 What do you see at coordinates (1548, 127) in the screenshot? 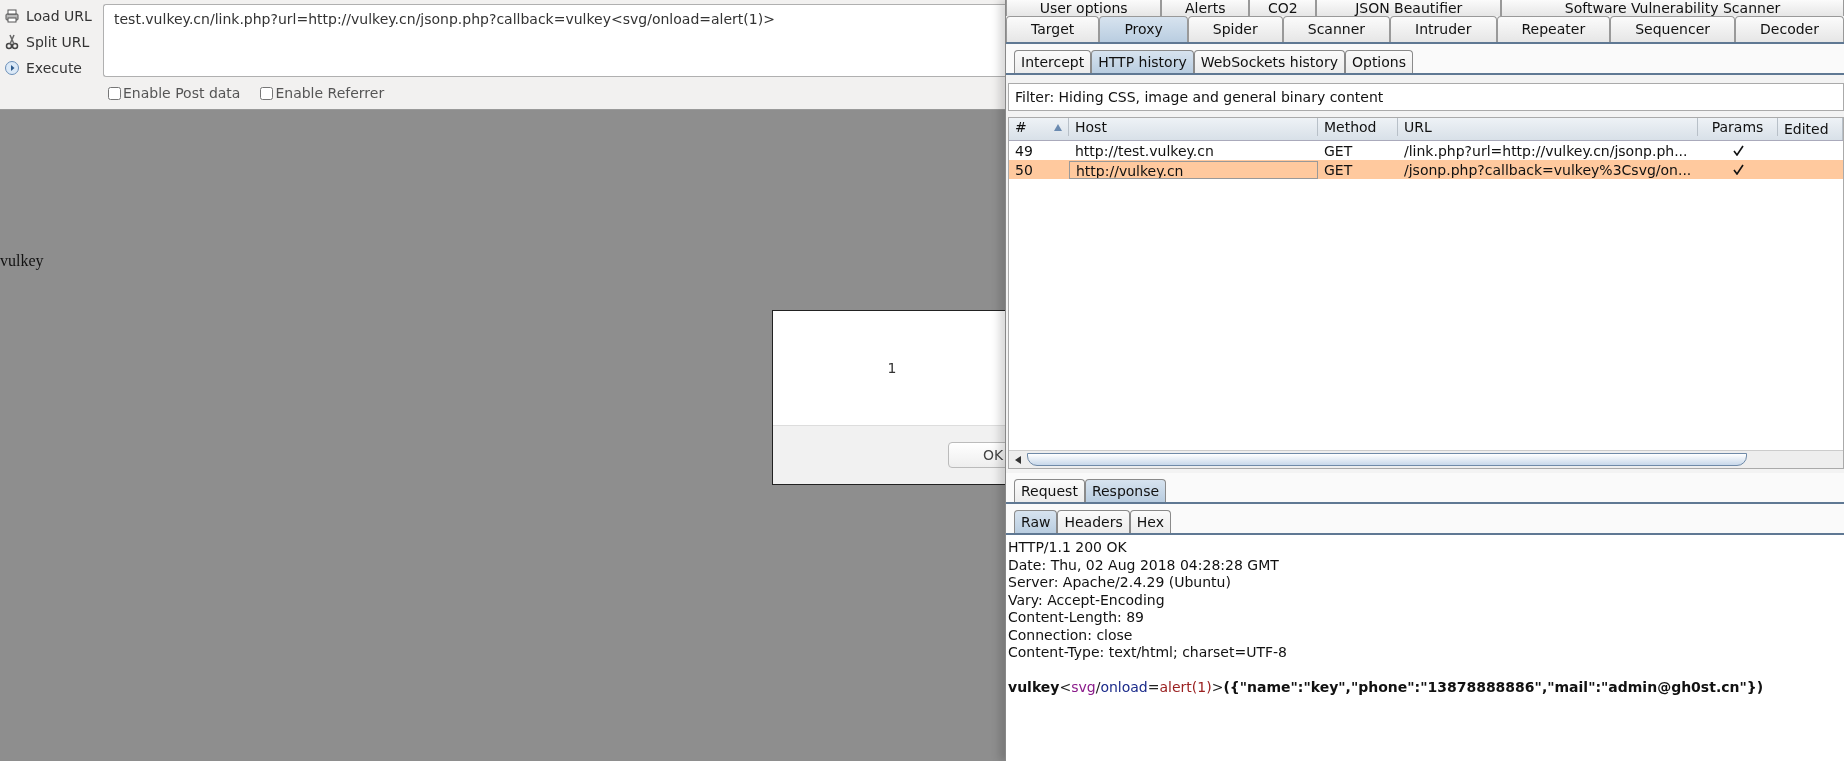
I see `column-header: URL` at bounding box center [1548, 127].